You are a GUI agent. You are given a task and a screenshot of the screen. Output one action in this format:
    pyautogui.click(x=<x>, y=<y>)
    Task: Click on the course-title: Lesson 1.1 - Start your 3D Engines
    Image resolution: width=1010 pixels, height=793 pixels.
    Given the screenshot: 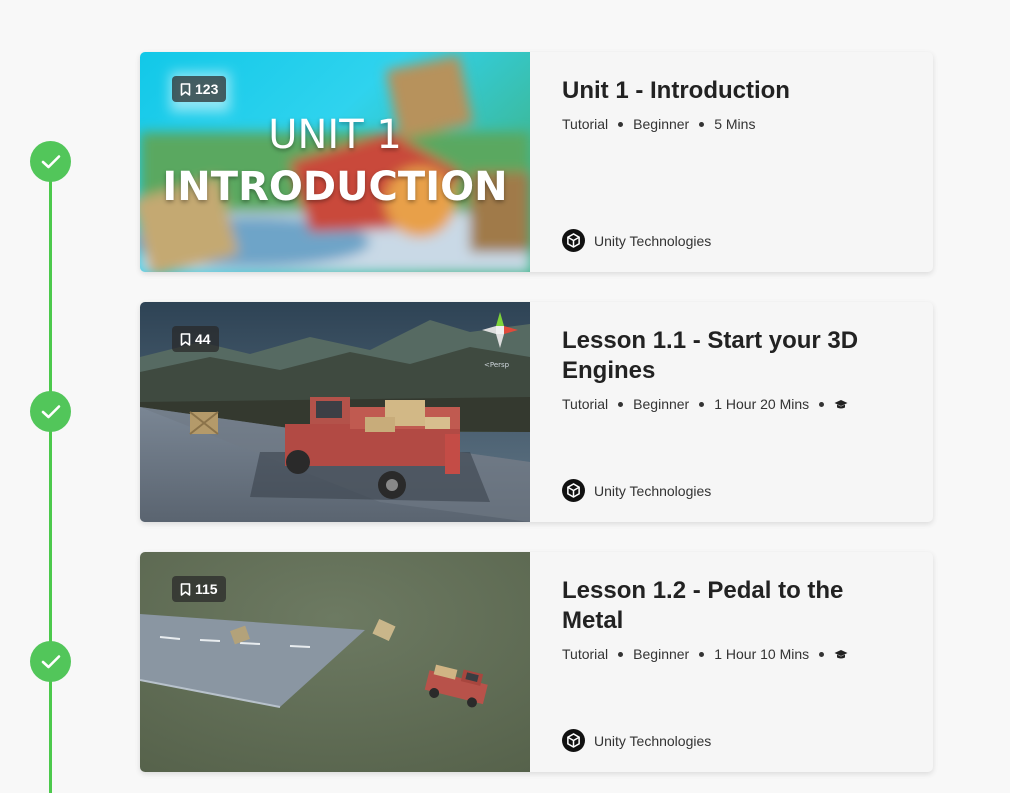 What is the action you would take?
    pyautogui.click(x=731, y=356)
    